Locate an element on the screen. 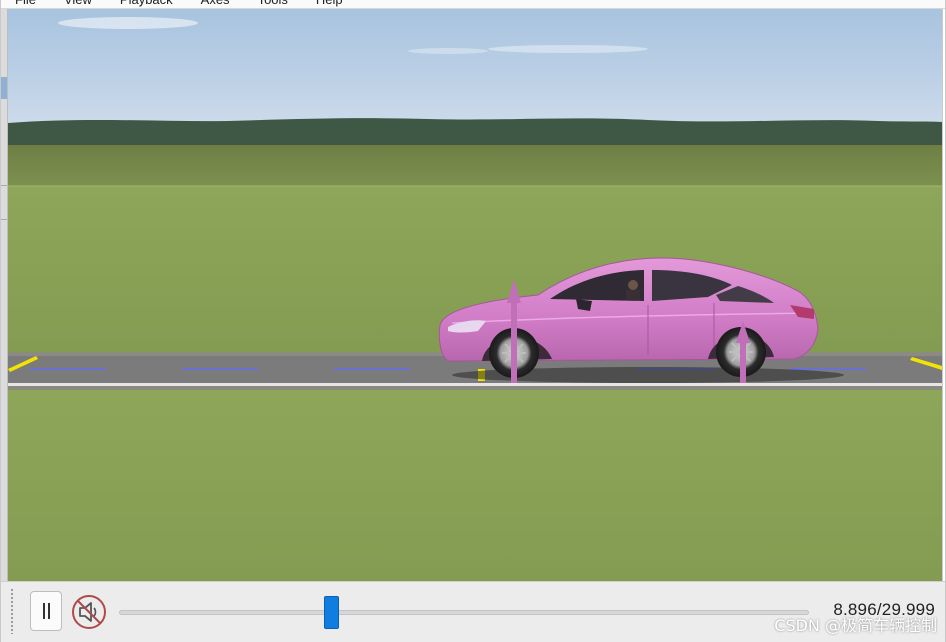  playback-toolbar: 8.896/29.999 CSDN @极简车辆控制 is located at coordinates (473, 611).